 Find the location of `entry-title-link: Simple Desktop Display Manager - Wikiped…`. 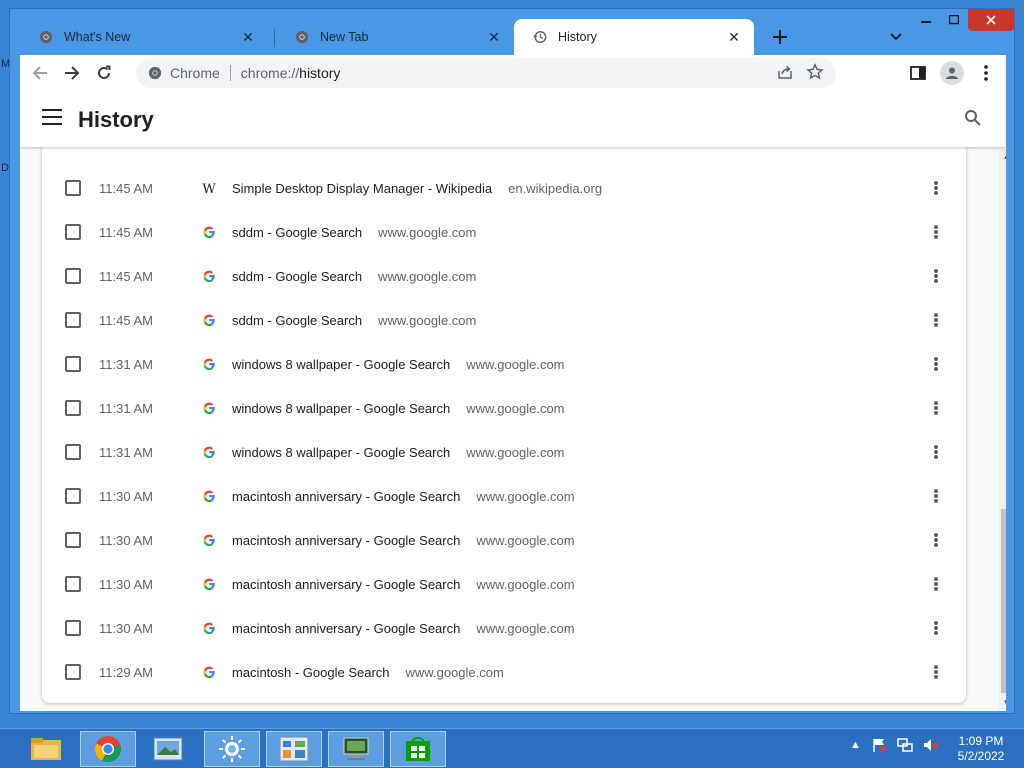

entry-title-link: Simple Desktop Display Manager - Wikiped… is located at coordinates (362, 188).